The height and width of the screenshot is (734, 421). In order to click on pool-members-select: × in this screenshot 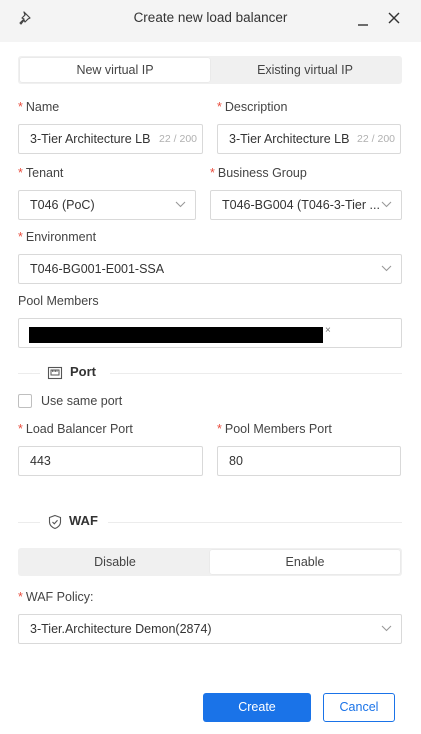, I will do `click(210, 333)`.